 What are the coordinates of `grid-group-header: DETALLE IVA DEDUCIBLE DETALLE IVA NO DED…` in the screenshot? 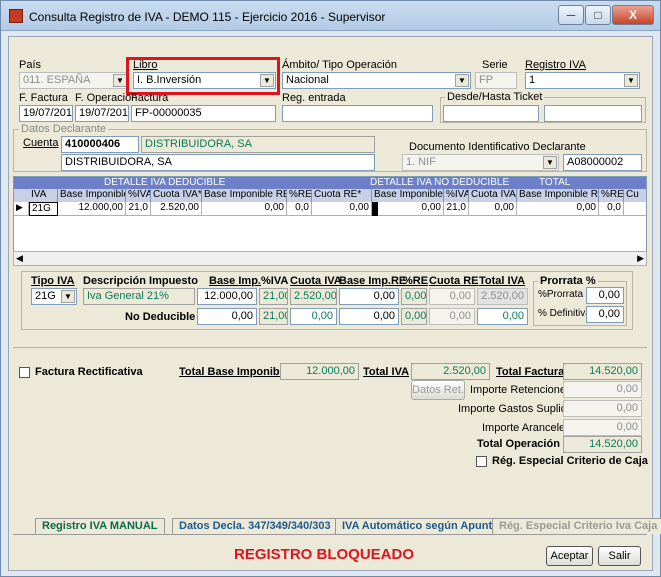 It's located at (330, 183).